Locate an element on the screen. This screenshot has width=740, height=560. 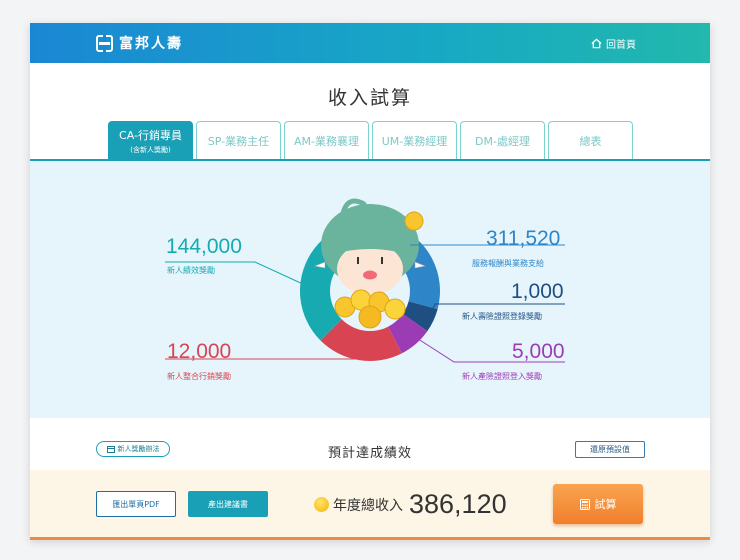
tab-dm-label: DM-處經理 is located at coordinates (502, 141).